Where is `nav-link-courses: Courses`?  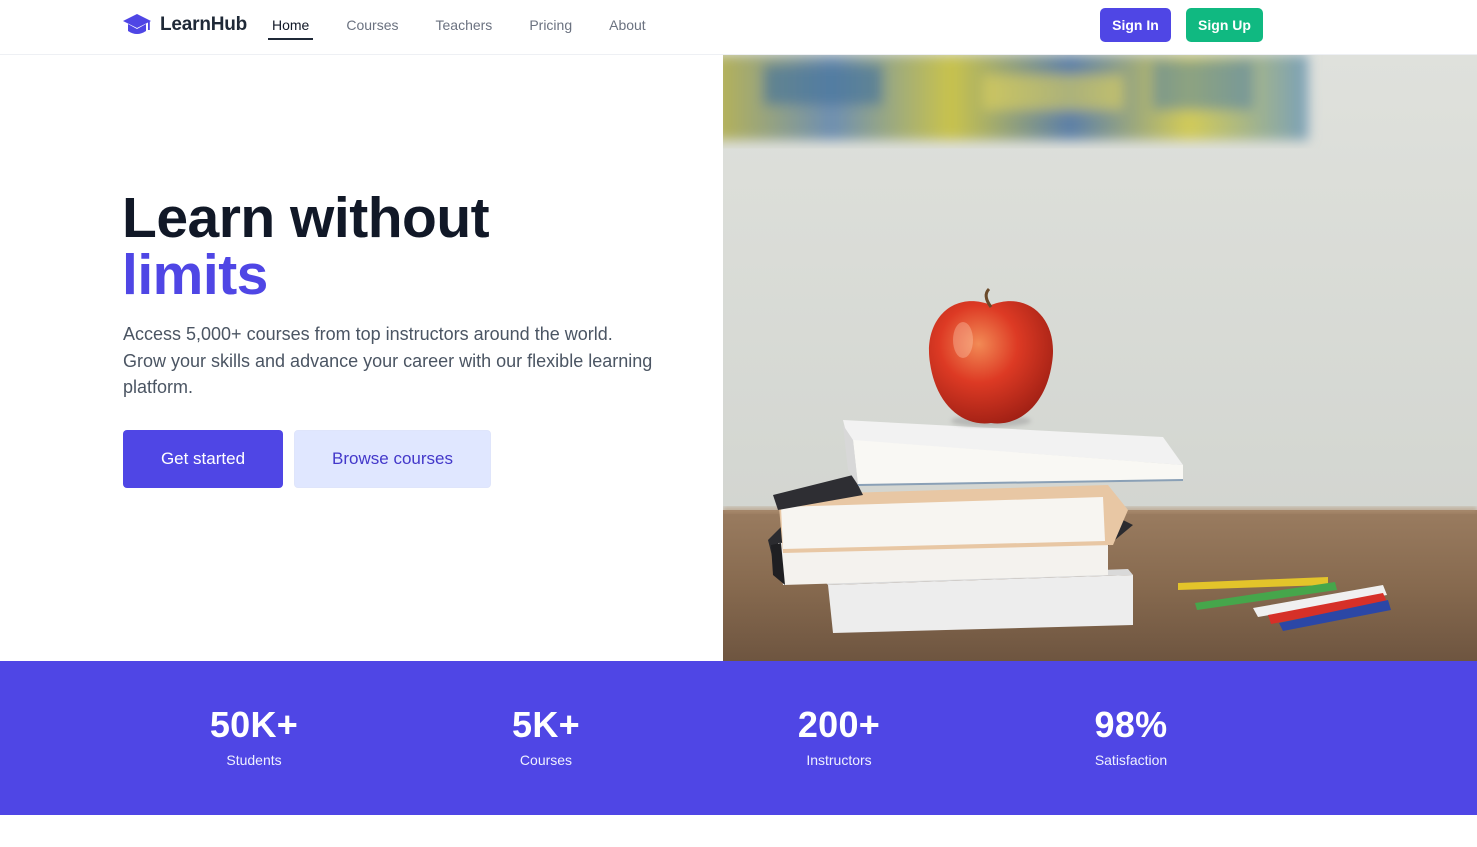
nav-link-courses: Courses is located at coordinates (372, 28).